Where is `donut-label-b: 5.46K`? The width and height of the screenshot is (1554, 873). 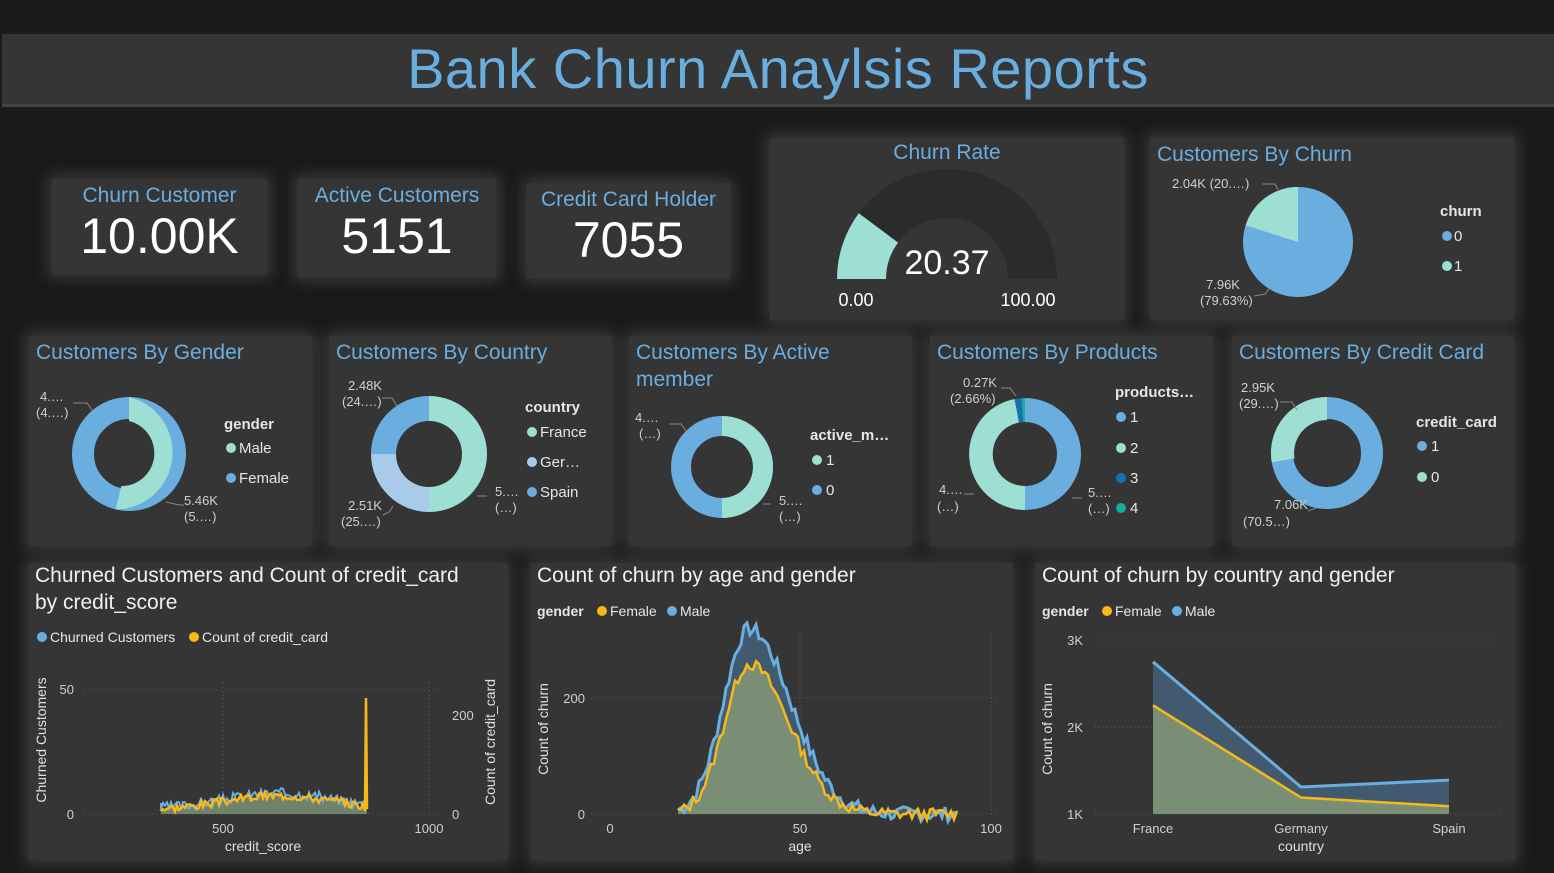 donut-label-b: 5.46K is located at coordinates (201, 500).